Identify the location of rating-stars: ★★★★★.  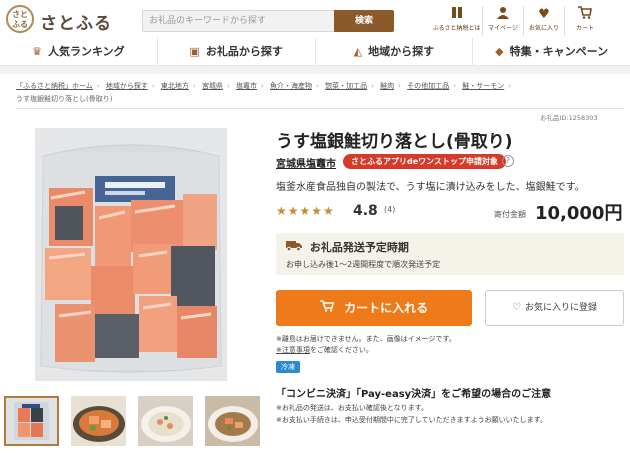
(305, 211).